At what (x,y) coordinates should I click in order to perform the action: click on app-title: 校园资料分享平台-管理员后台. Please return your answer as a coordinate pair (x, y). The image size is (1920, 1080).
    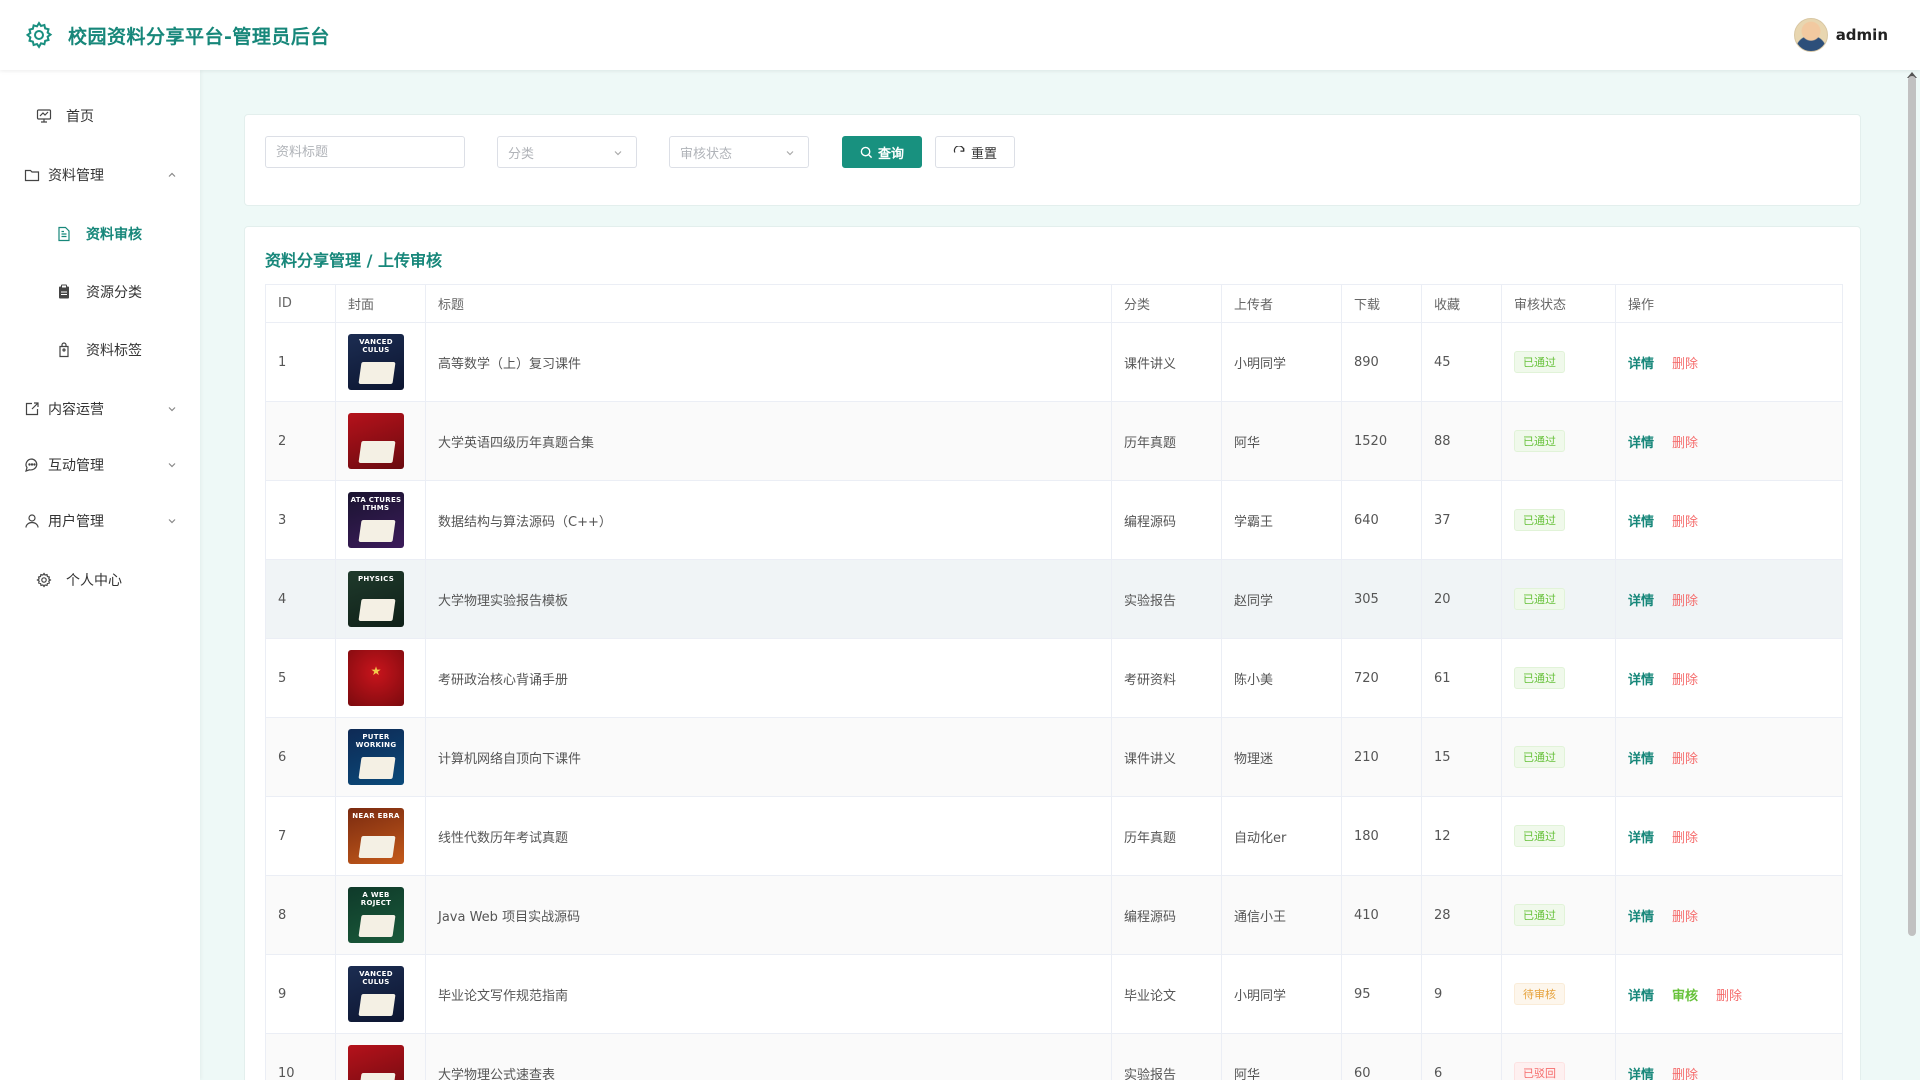
    Looking at the image, I should click on (199, 36).